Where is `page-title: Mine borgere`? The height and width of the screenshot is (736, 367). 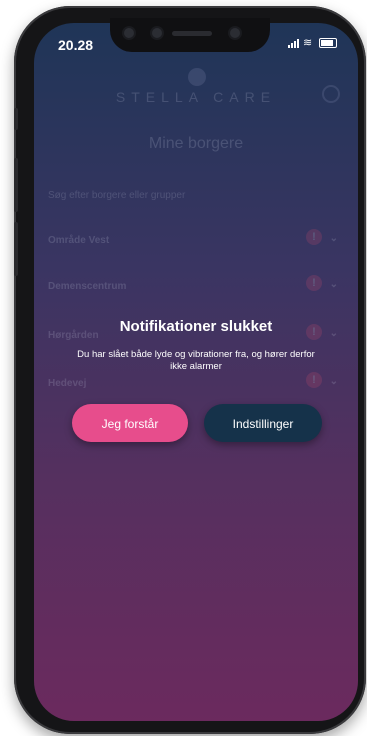
page-title: Mine borgere is located at coordinates (196, 143).